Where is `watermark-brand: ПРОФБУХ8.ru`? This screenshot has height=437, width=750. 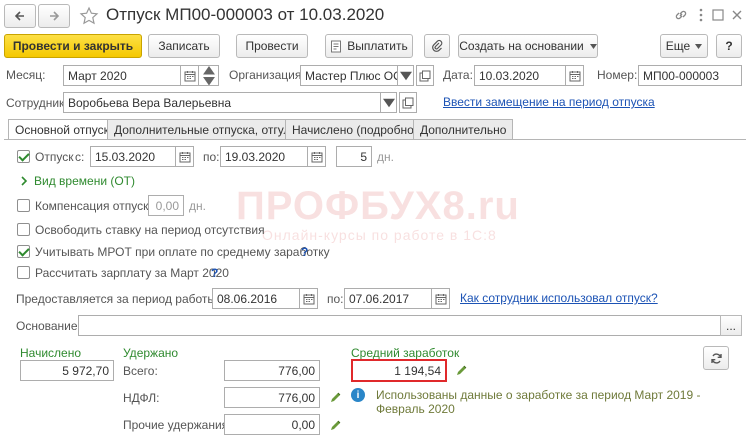
watermark-brand: ПРОФБУХ8.ru is located at coordinates (378, 206).